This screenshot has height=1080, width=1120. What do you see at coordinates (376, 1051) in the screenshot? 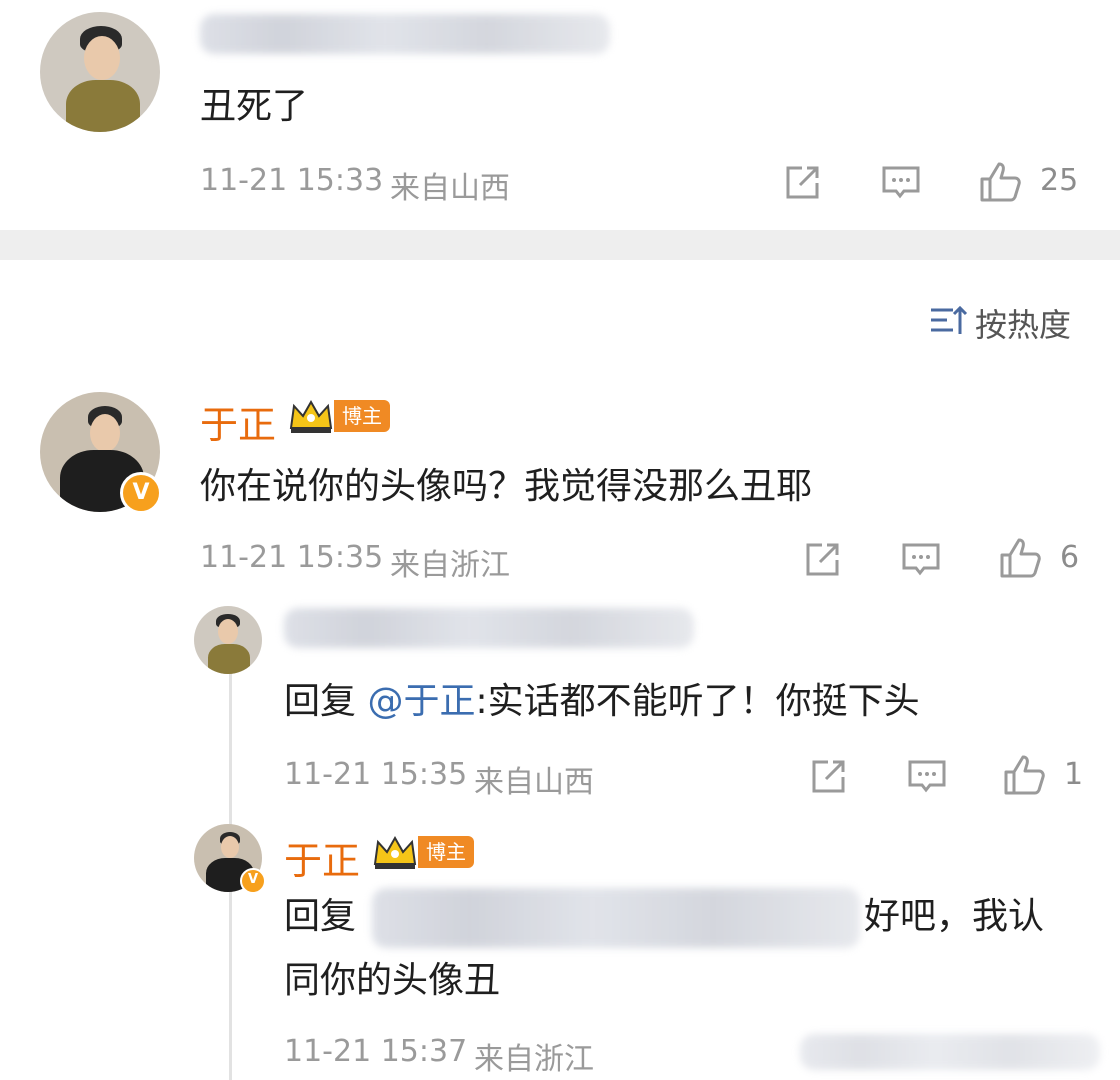
I see `comment-time: 11-21 15:37` at bounding box center [376, 1051].